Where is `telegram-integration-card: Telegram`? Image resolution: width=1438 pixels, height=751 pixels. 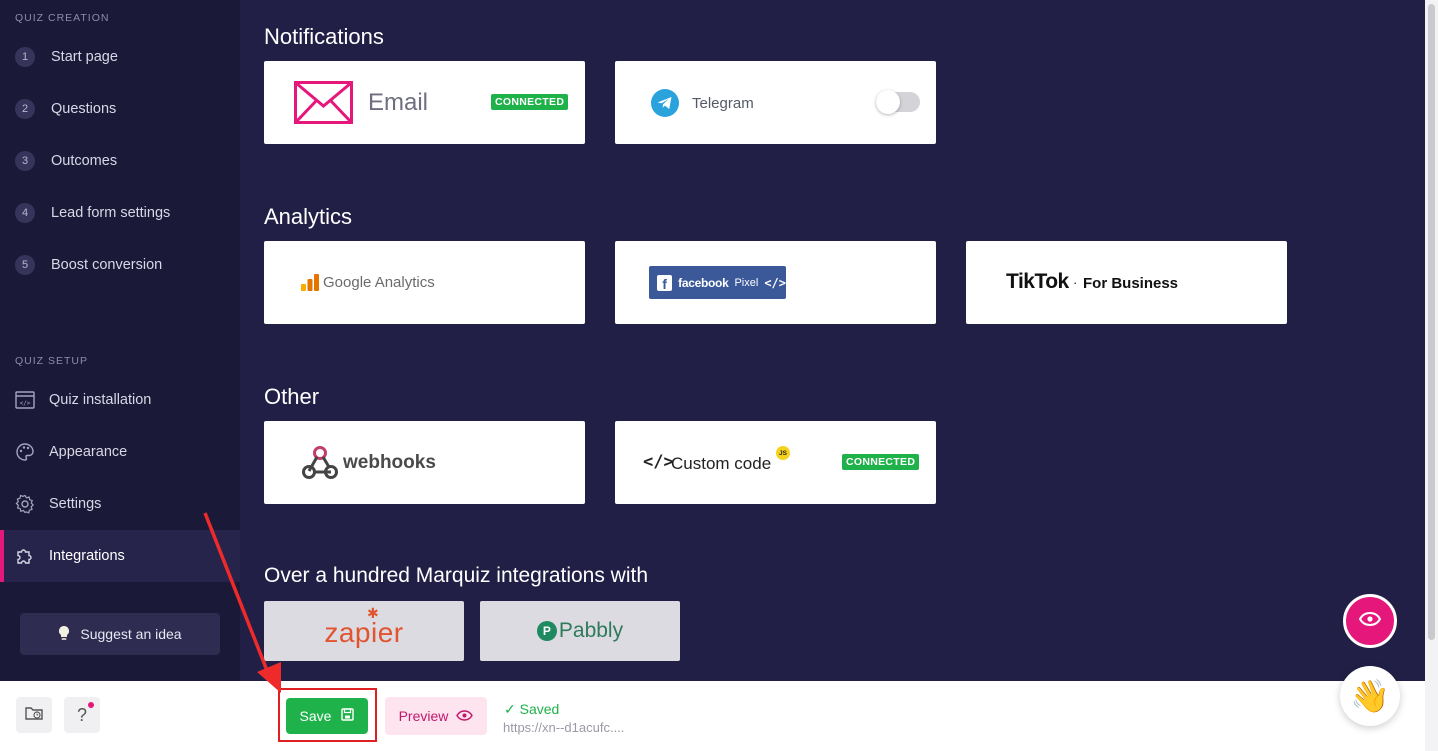
telegram-integration-card: Telegram is located at coordinates (775, 102).